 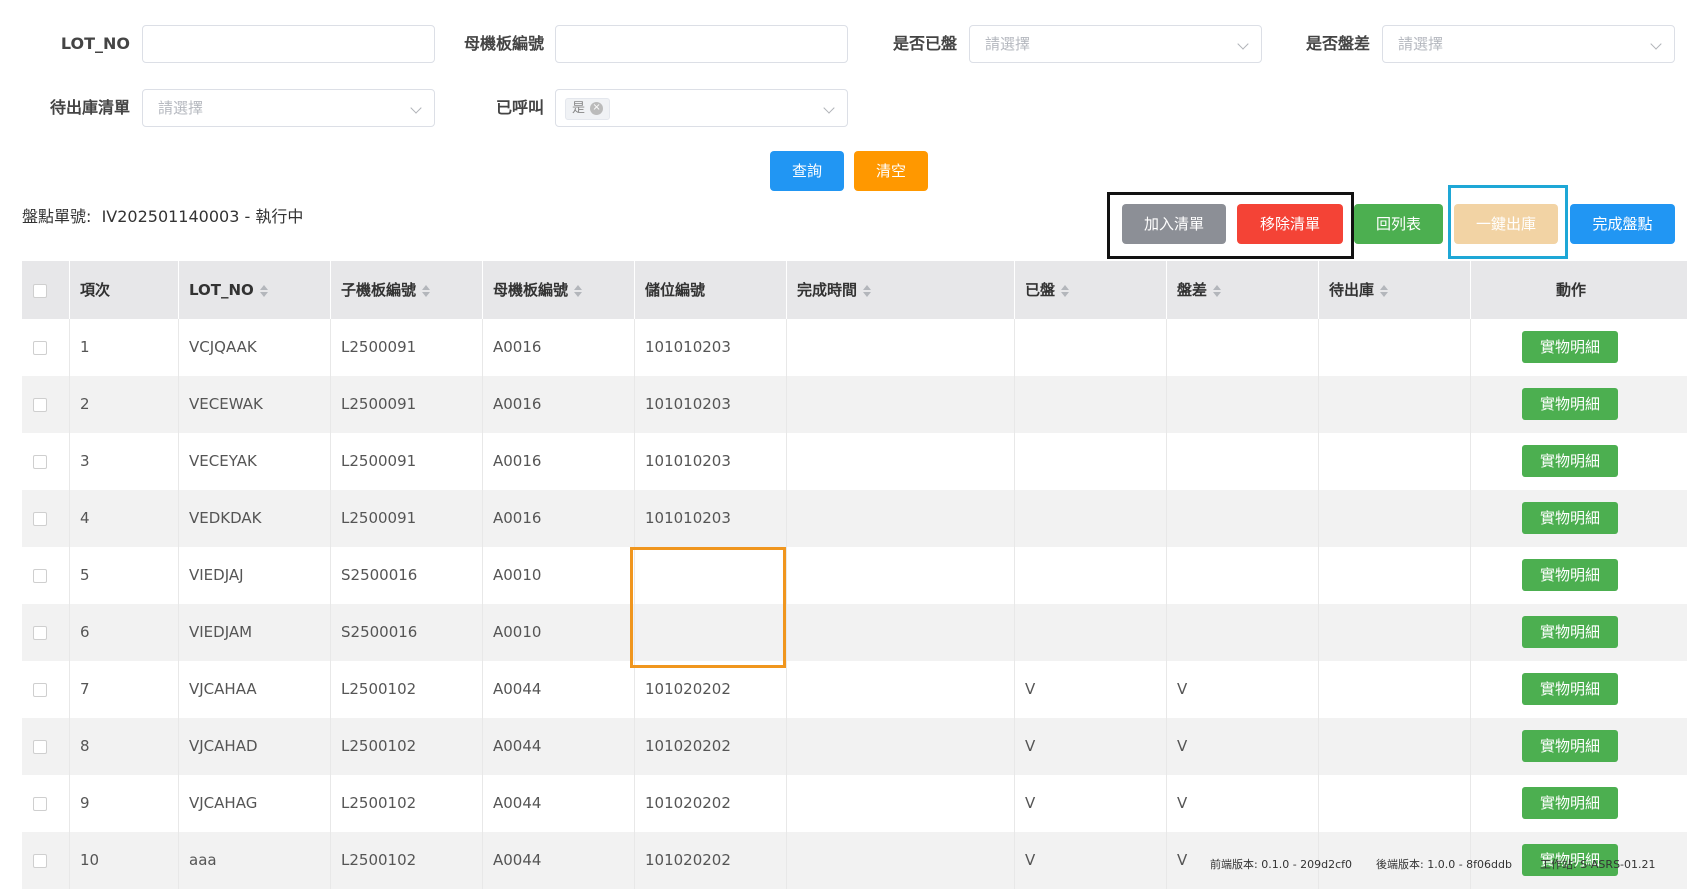 I want to click on table-row: 6 VIEDJAM S2500016 A0010 實物明細, so click(x=854, y=632).